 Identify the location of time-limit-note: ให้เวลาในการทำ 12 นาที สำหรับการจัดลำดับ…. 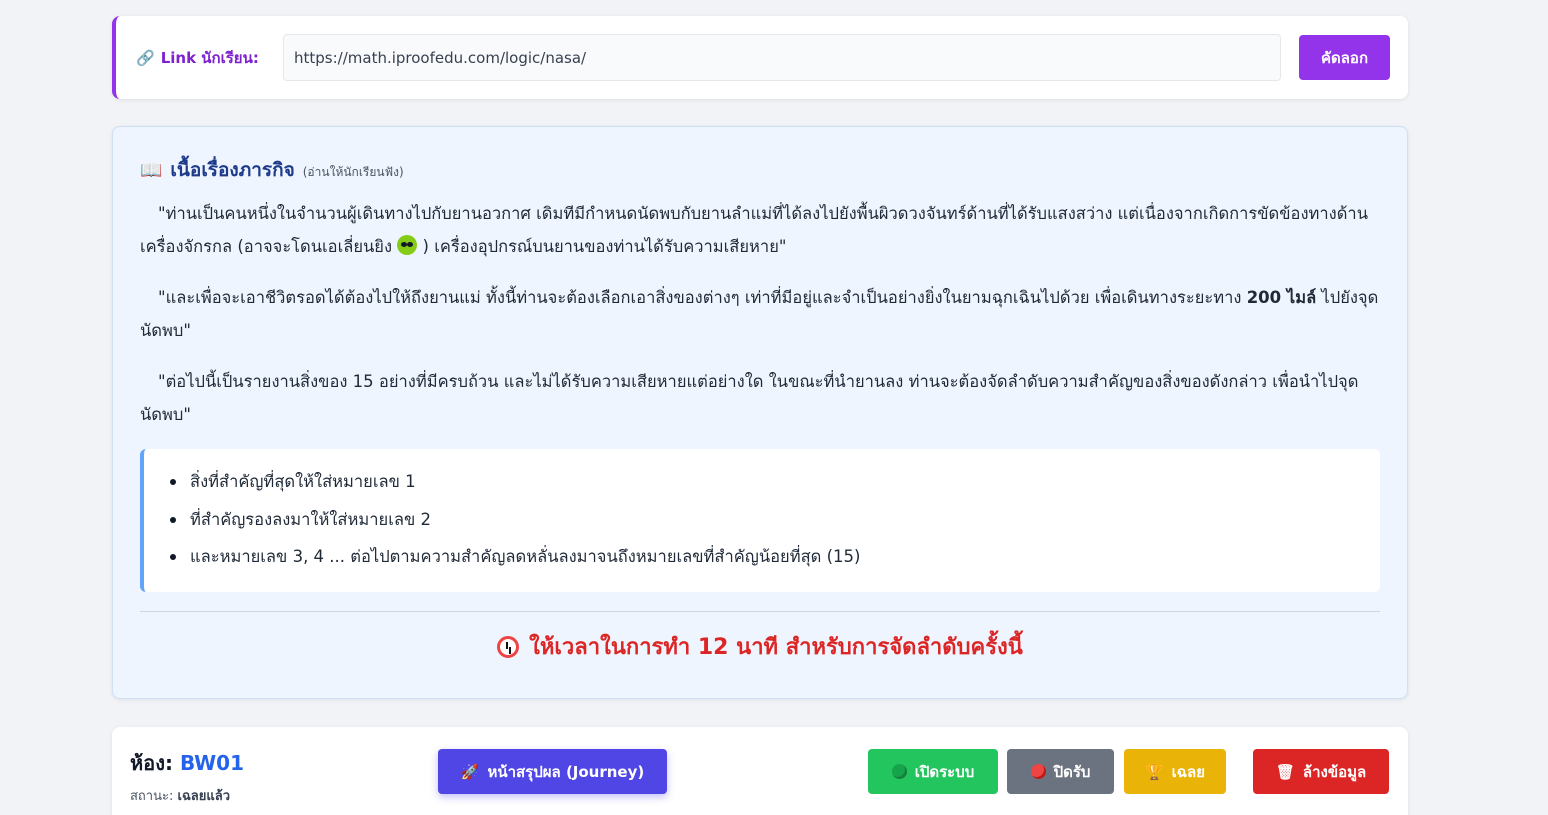
(760, 646).